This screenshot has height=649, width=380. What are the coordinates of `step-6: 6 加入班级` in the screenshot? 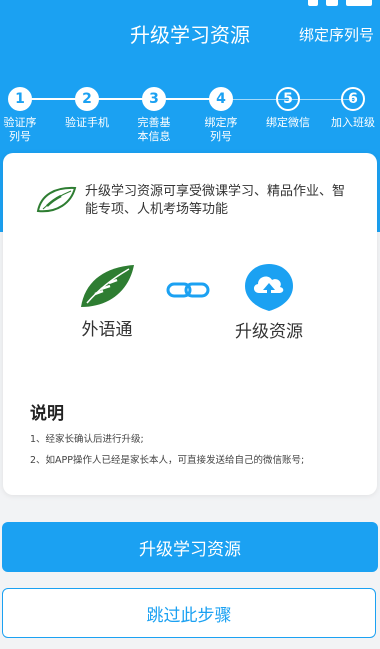 It's located at (351, 108).